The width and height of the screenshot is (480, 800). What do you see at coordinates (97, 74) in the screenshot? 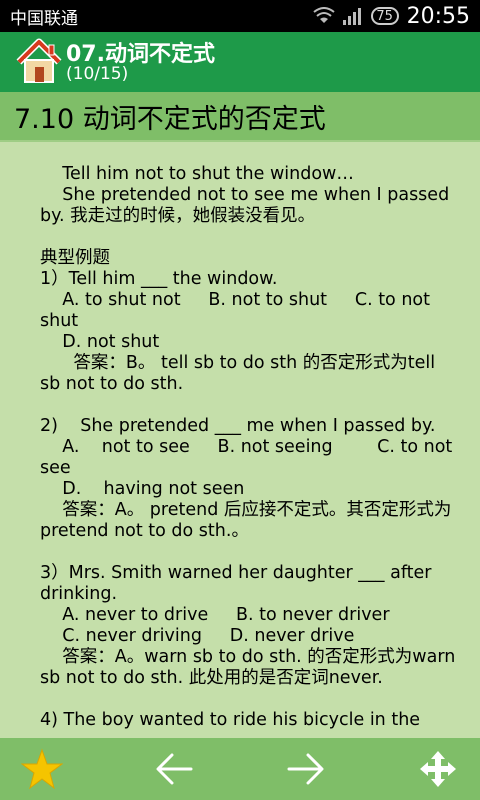
I see `page-counter: (10/15)` at bounding box center [97, 74].